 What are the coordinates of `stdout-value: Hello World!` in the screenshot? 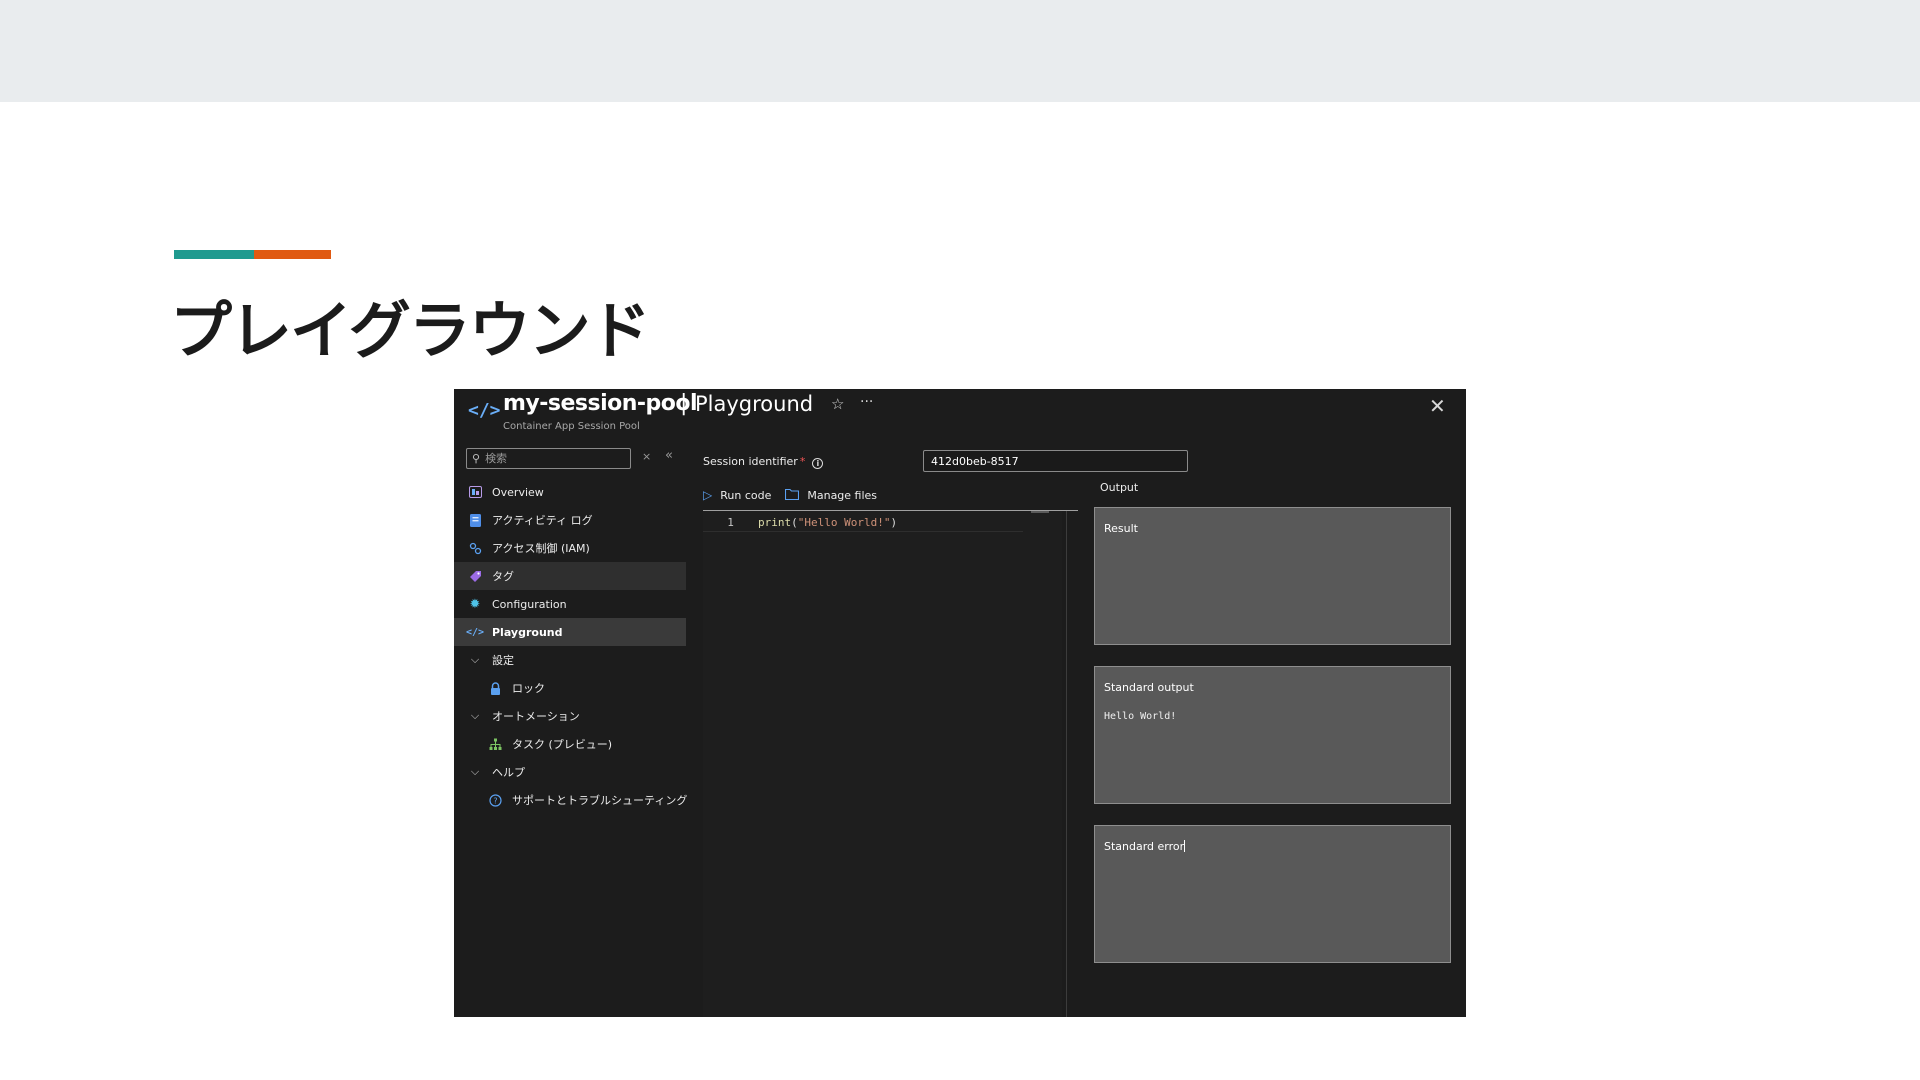 It's located at (1140, 716).